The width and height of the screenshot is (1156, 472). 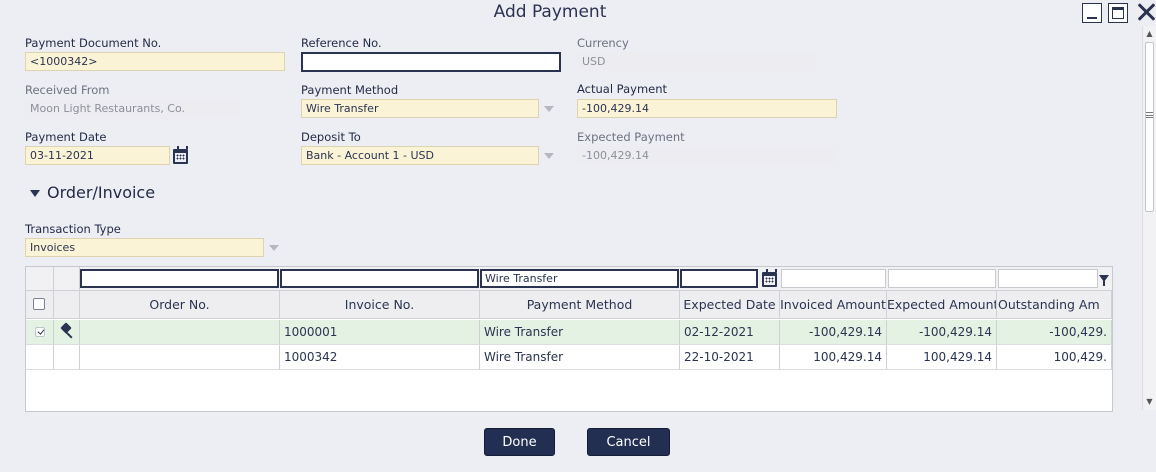 What do you see at coordinates (380, 305) in the screenshot?
I see `column-header: Invoice No.` at bounding box center [380, 305].